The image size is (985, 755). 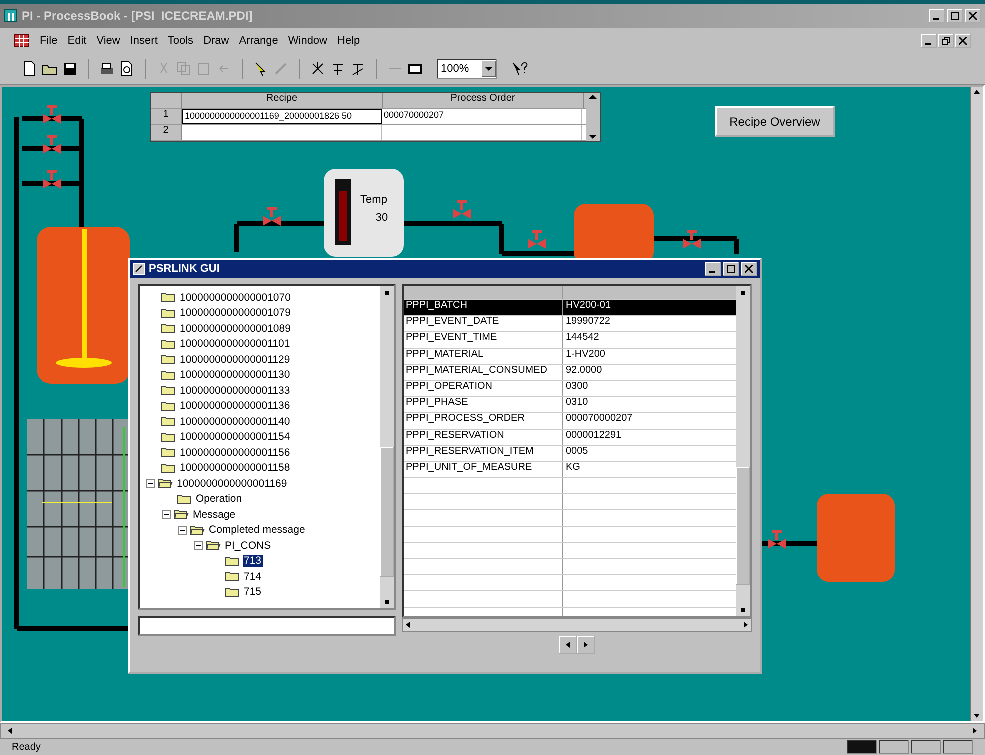 I want to click on menu-item: Help, so click(x=349, y=41).